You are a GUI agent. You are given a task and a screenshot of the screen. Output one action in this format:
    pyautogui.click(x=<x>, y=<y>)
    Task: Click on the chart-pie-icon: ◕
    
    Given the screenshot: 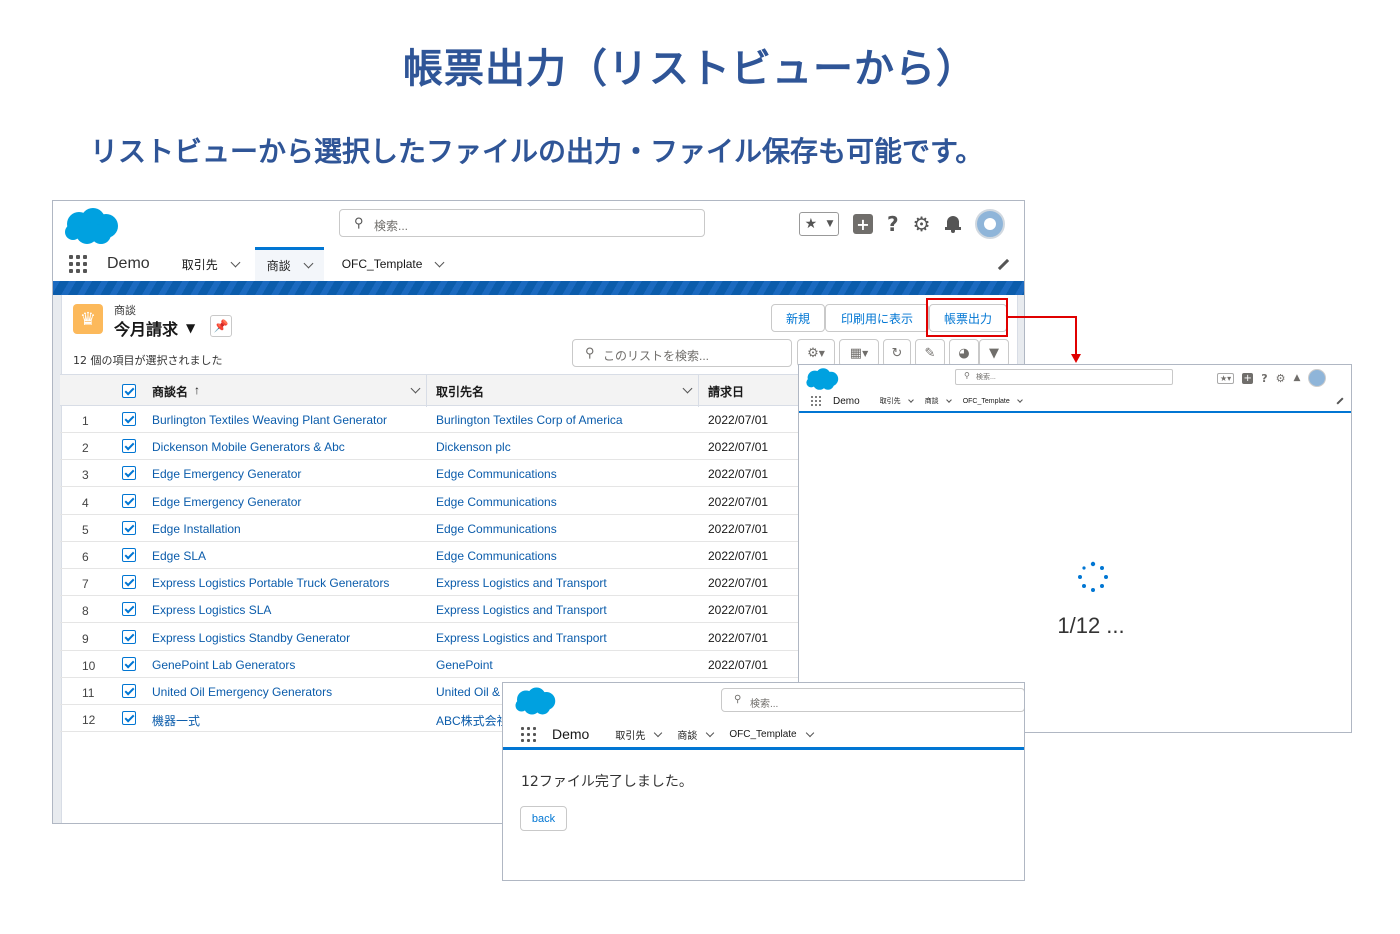 What is the action you would take?
    pyautogui.click(x=964, y=353)
    